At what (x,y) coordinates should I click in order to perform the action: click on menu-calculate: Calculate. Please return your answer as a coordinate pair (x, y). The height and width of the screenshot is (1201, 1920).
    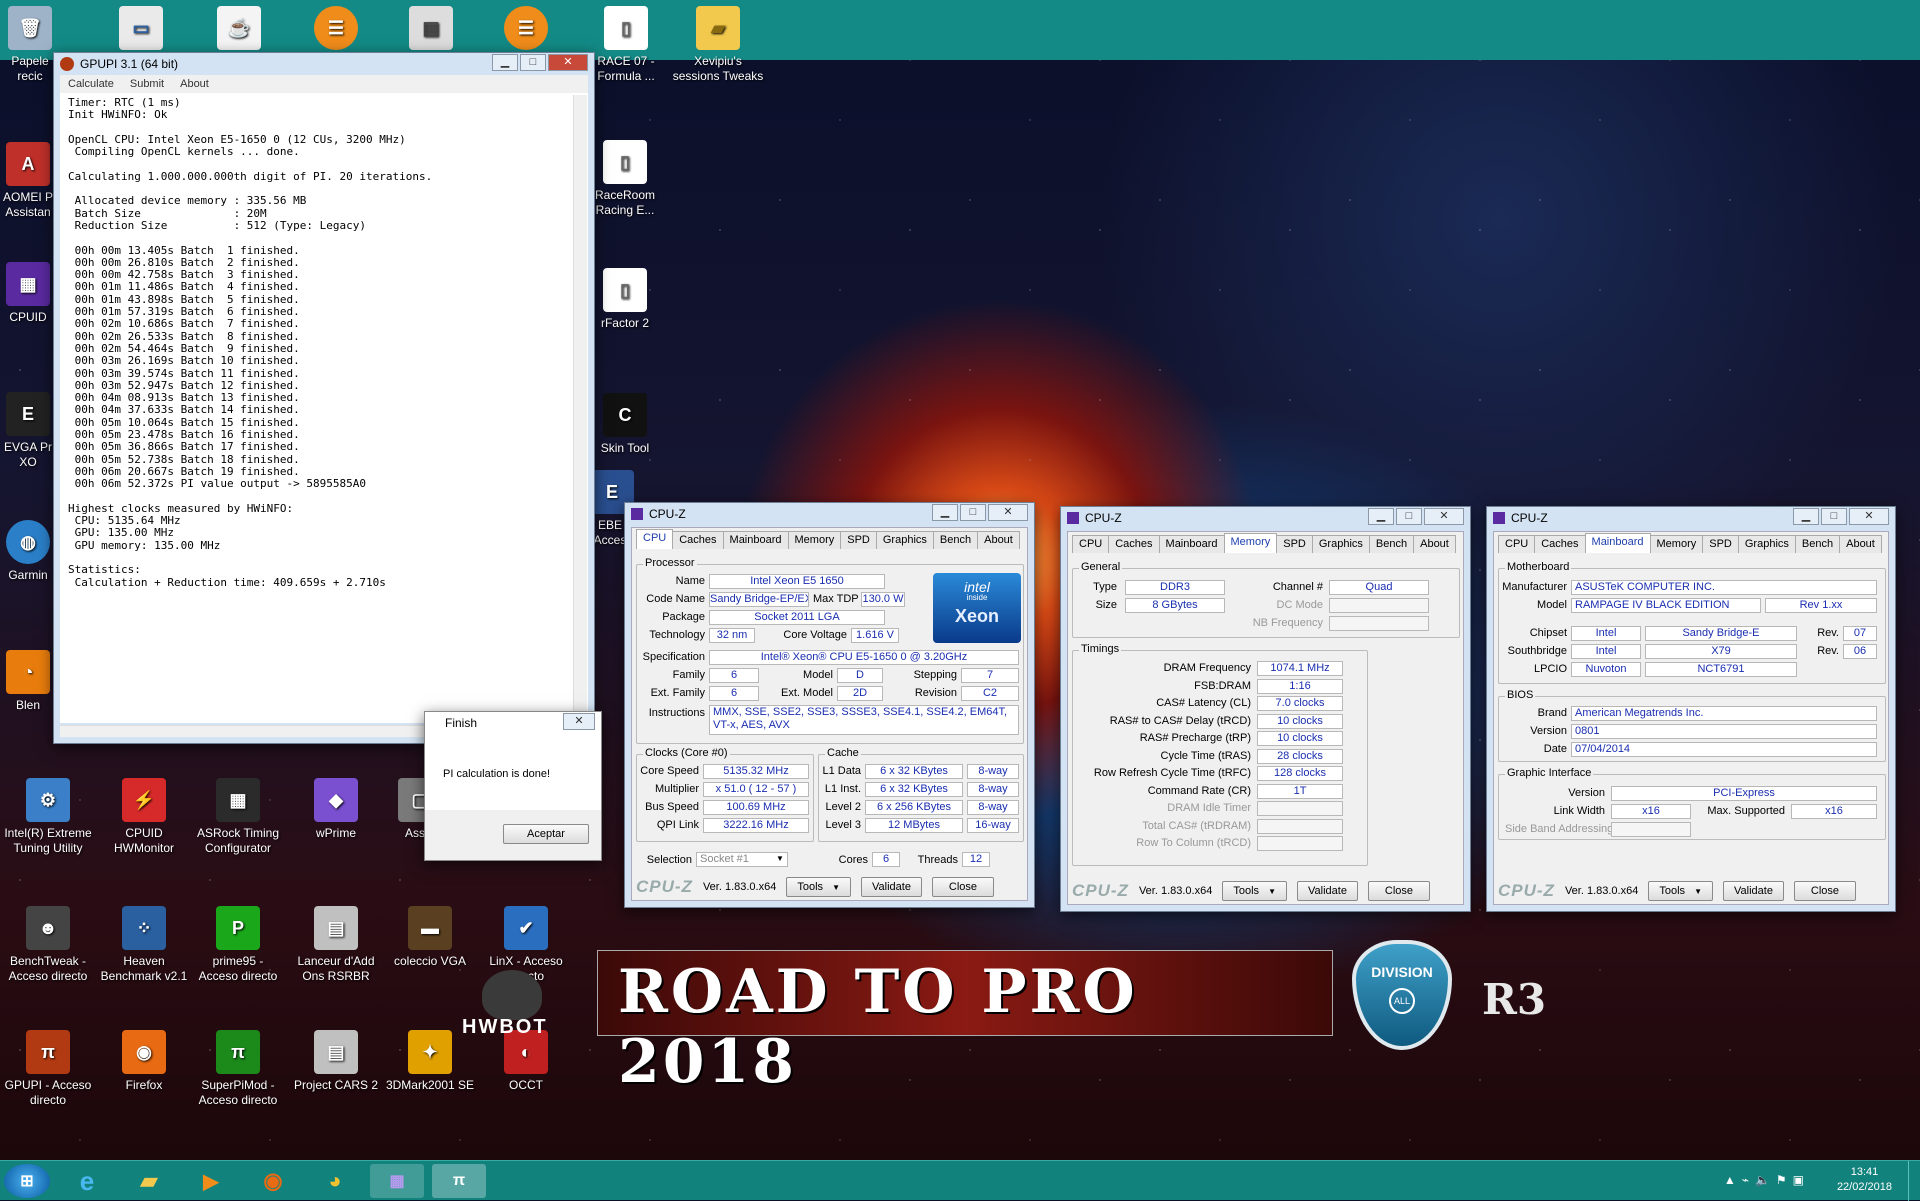
    Looking at the image, I should click on (91, 84).